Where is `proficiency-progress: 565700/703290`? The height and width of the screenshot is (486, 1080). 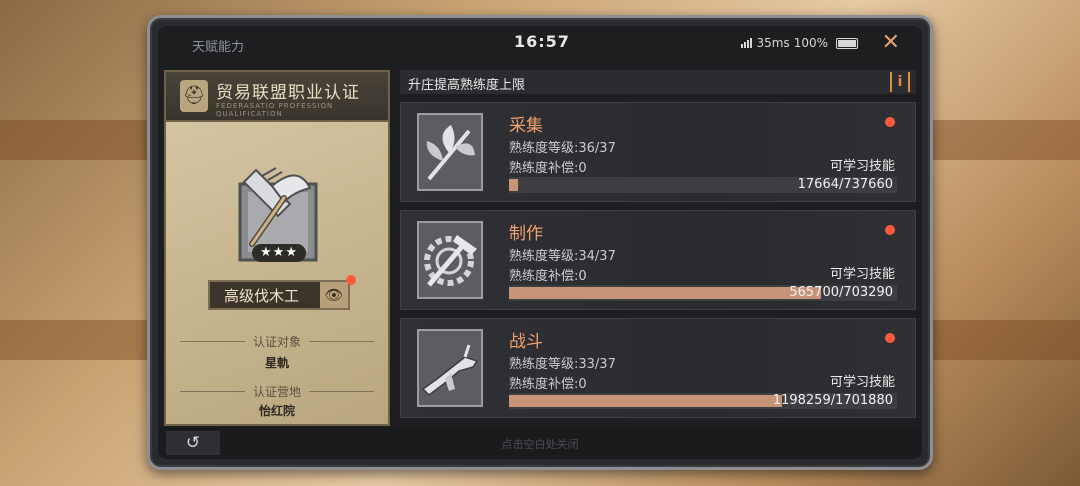 proficiency-progress: 565700/703290 is located at coordinates (841, 292).